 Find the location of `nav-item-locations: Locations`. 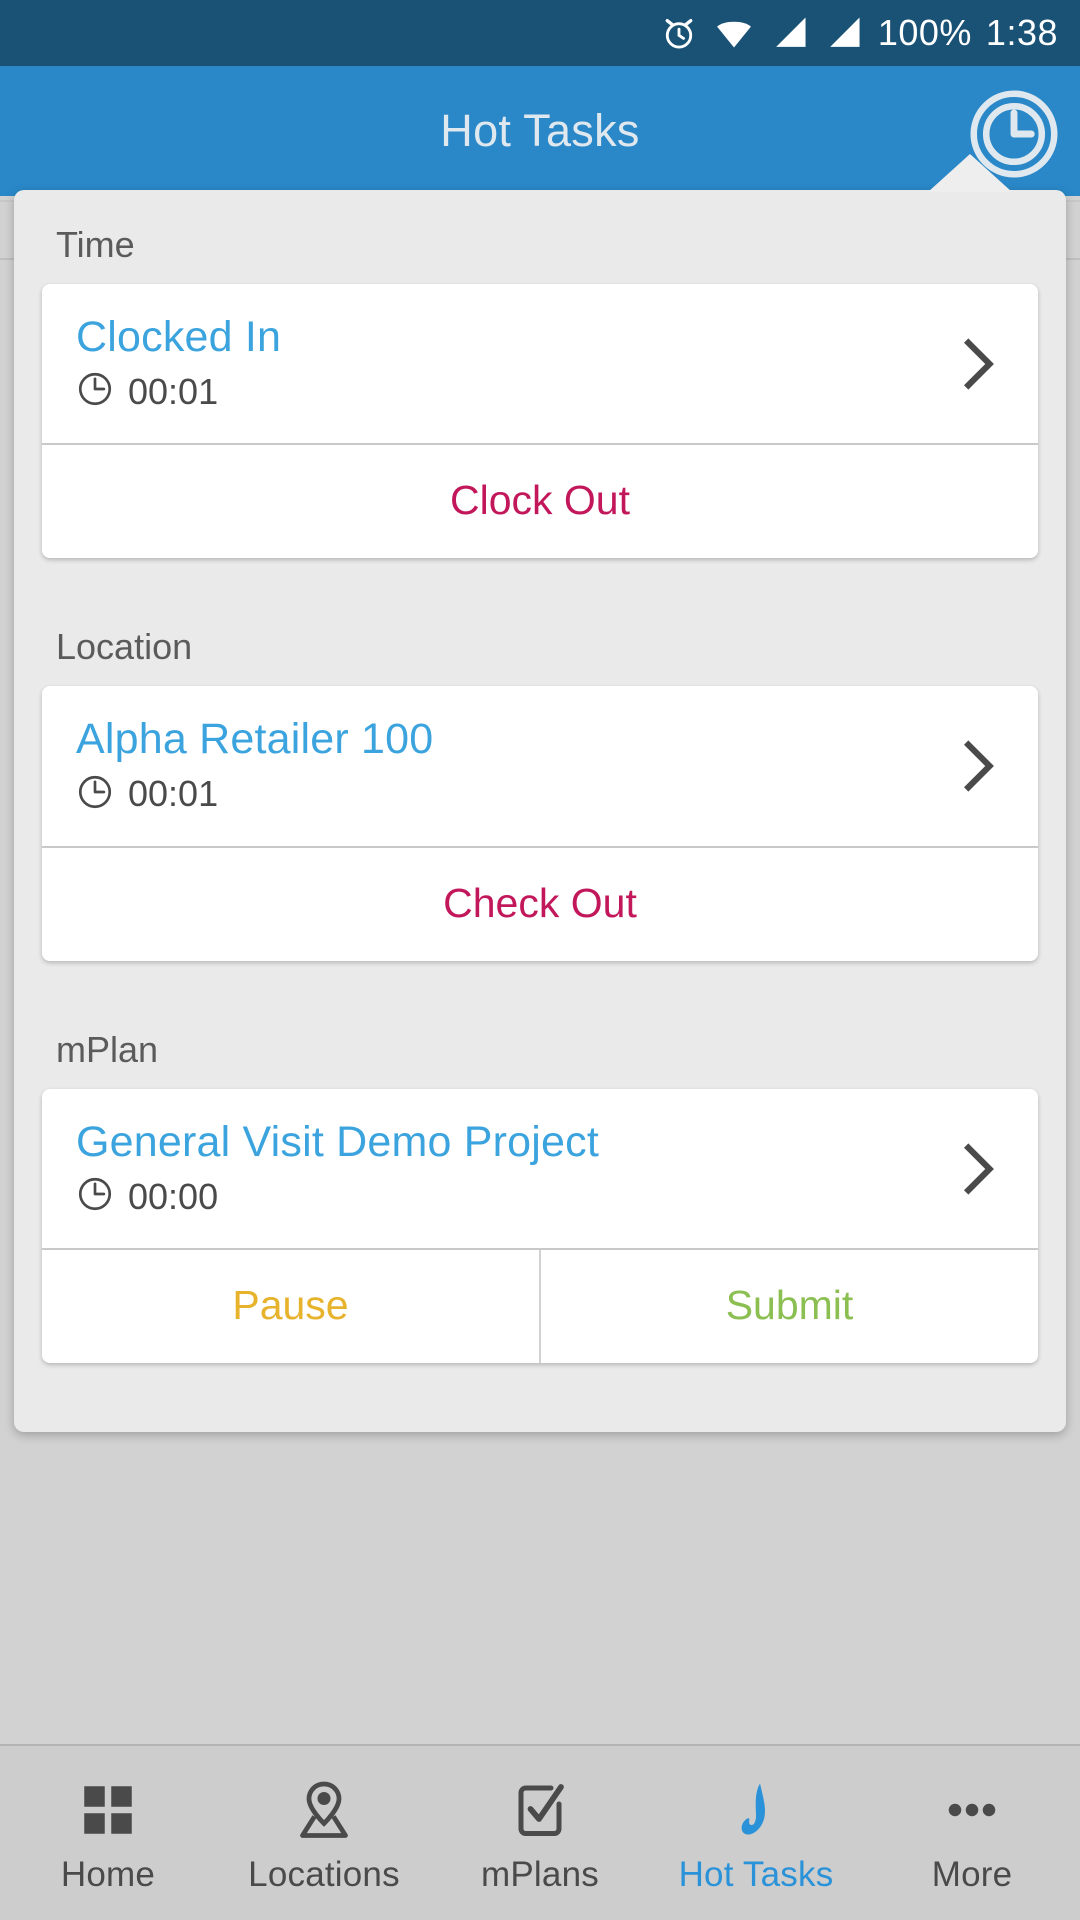

nav-item-locations: Locations is located at coordinates (324, 1833).